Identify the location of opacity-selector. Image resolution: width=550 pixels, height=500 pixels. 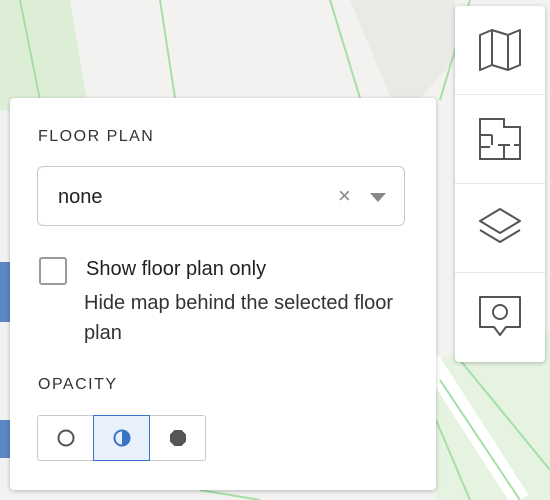
(121, 438).